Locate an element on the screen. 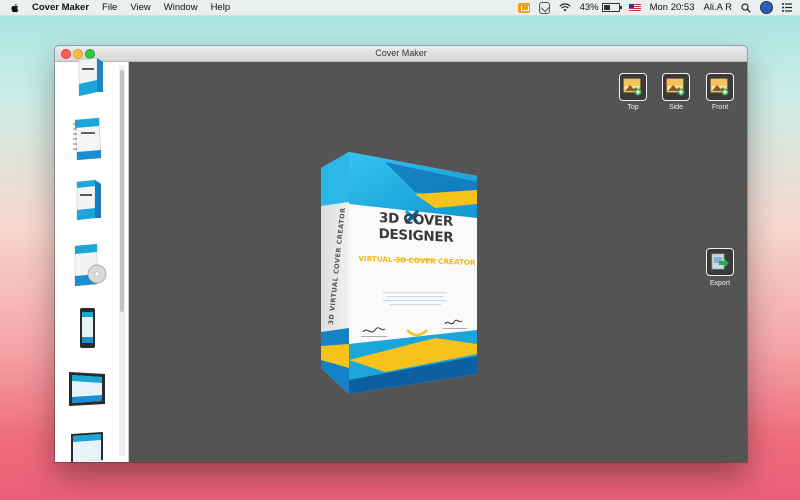  wifi-icon is located at coordinates (564, 7).